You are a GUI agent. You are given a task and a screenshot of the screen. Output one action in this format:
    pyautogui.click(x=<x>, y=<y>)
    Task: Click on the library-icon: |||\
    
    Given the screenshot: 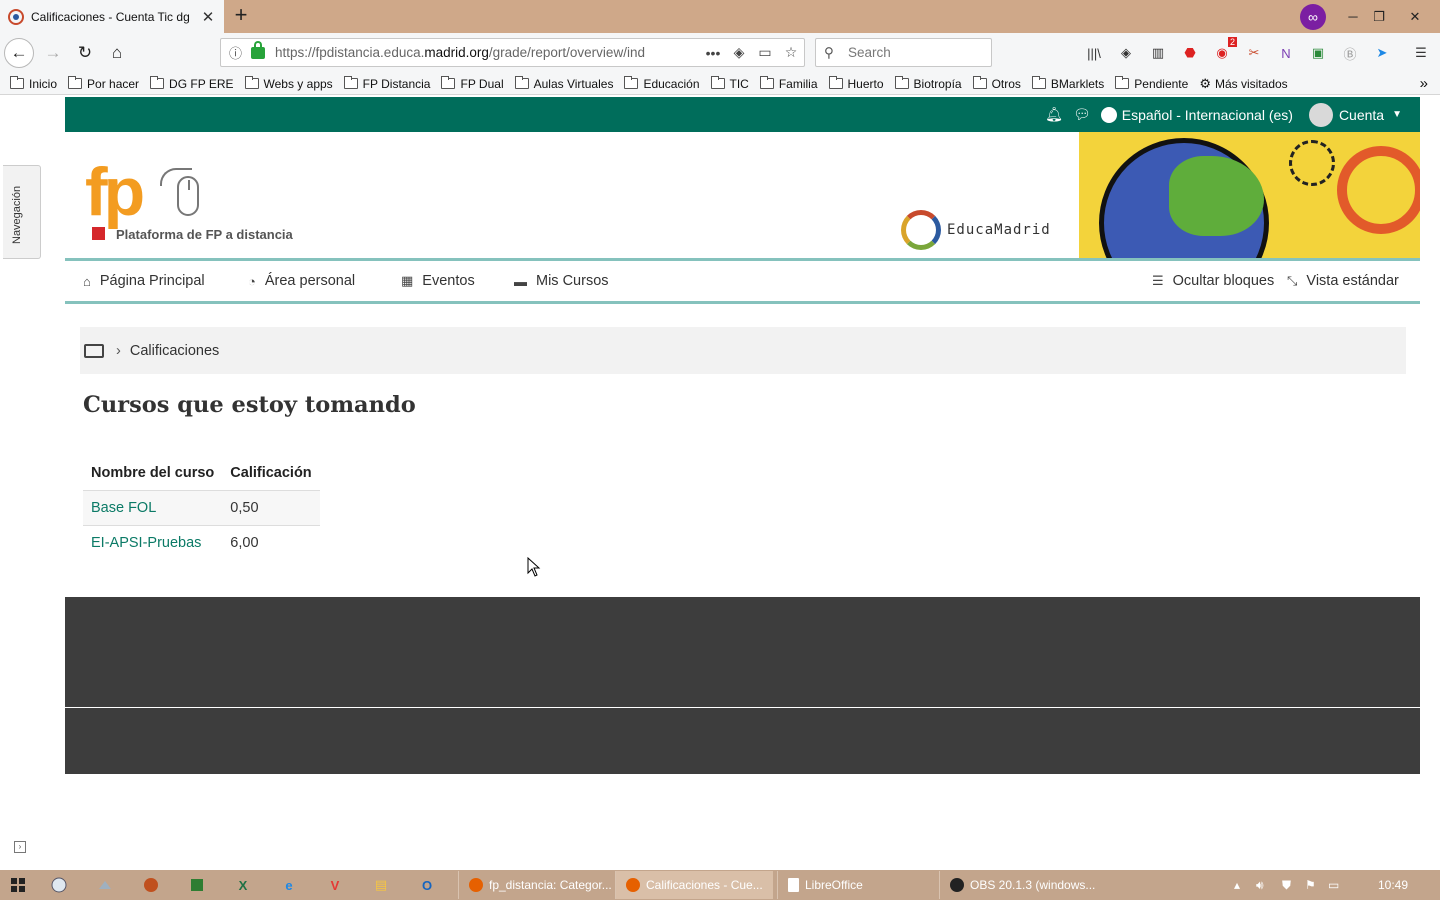 What is the action you would take?
    pyautogui.click(x=1094, y=53)
    